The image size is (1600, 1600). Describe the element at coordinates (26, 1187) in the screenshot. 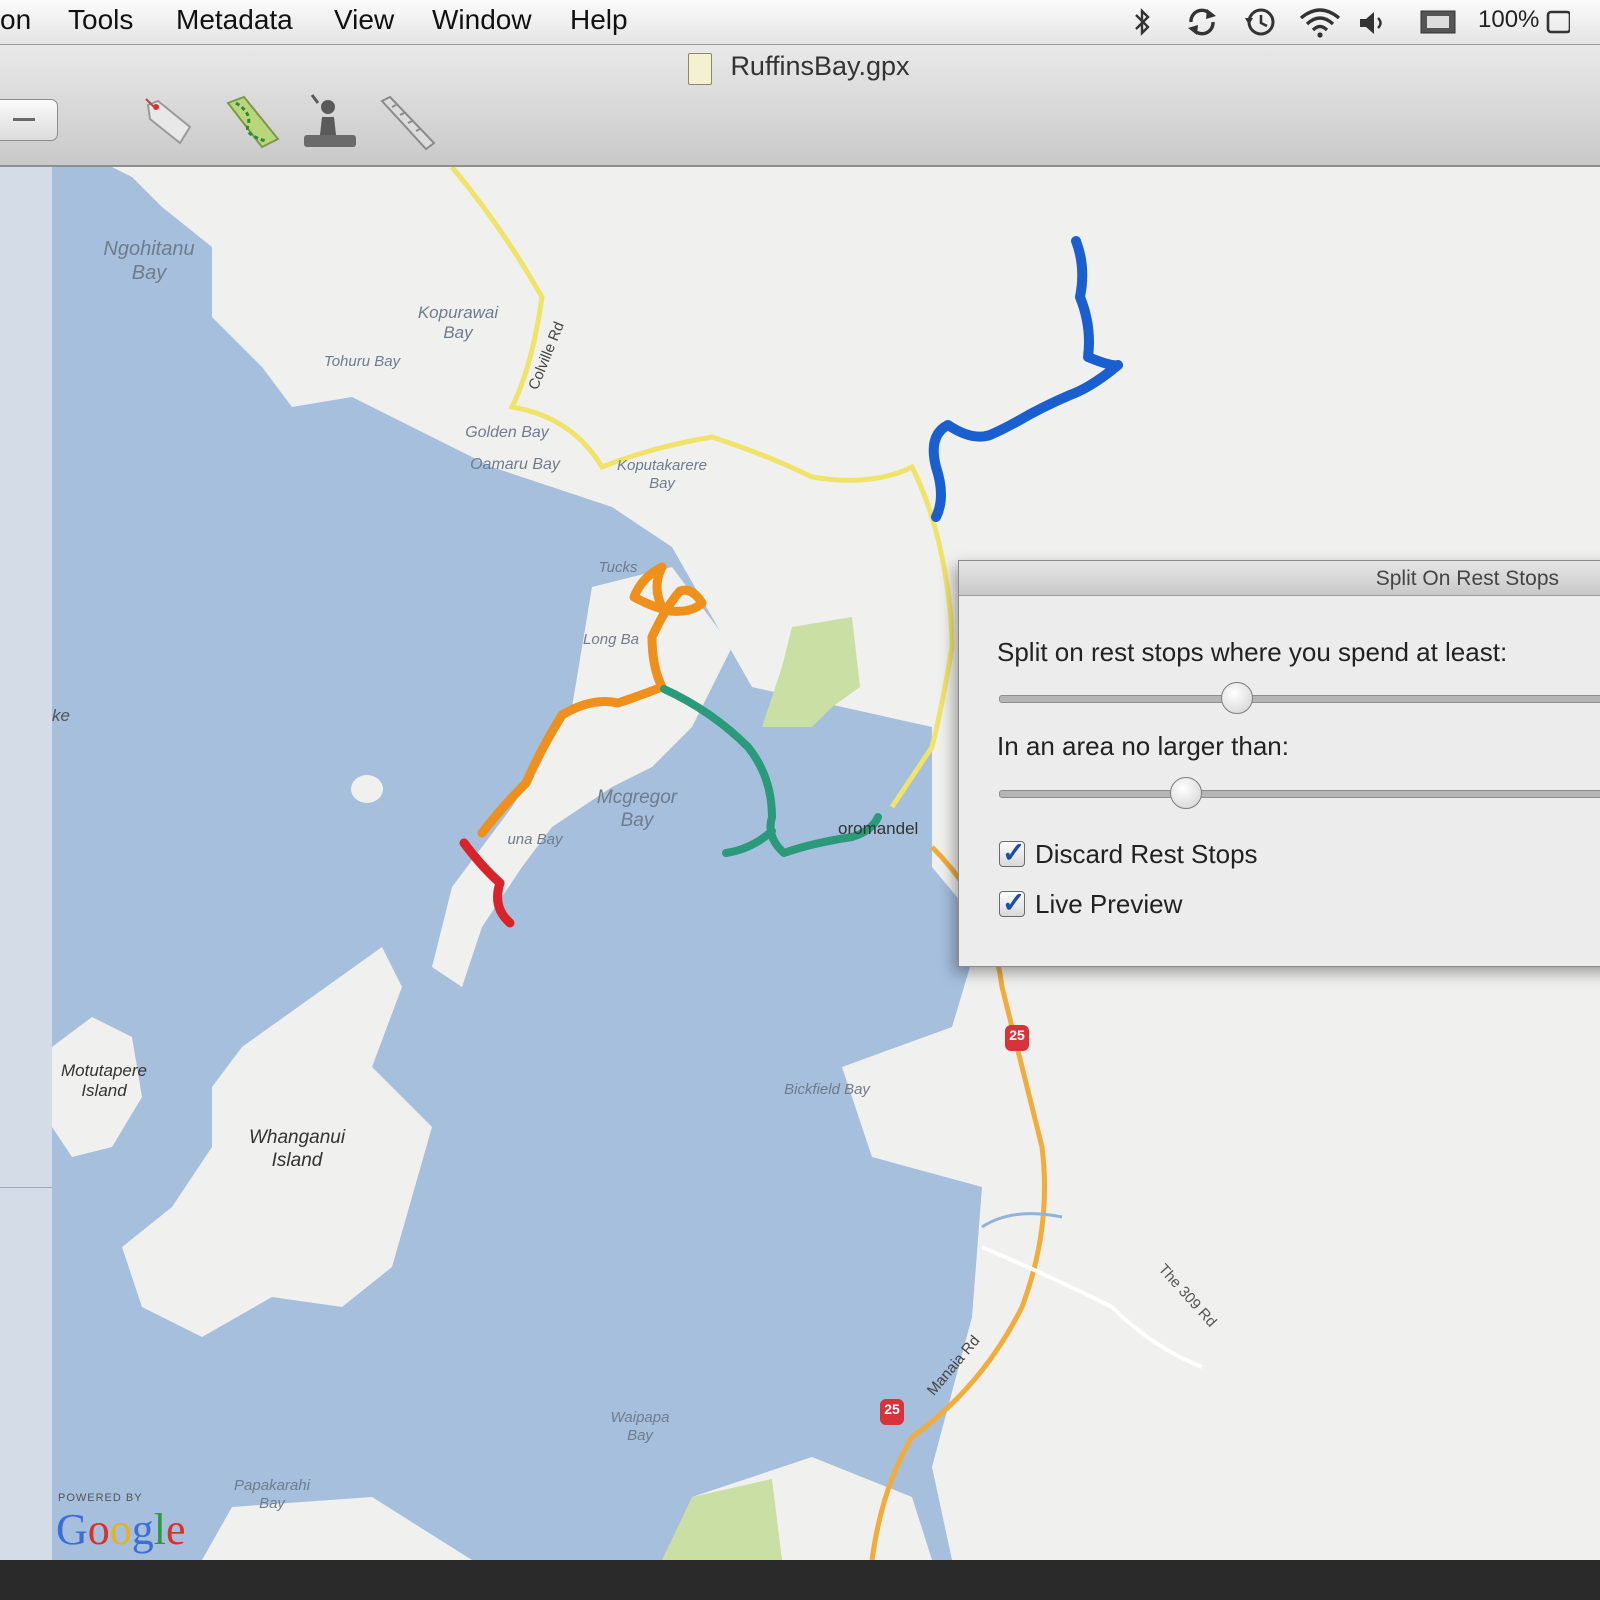

I see `sidebar-divider` at that location.